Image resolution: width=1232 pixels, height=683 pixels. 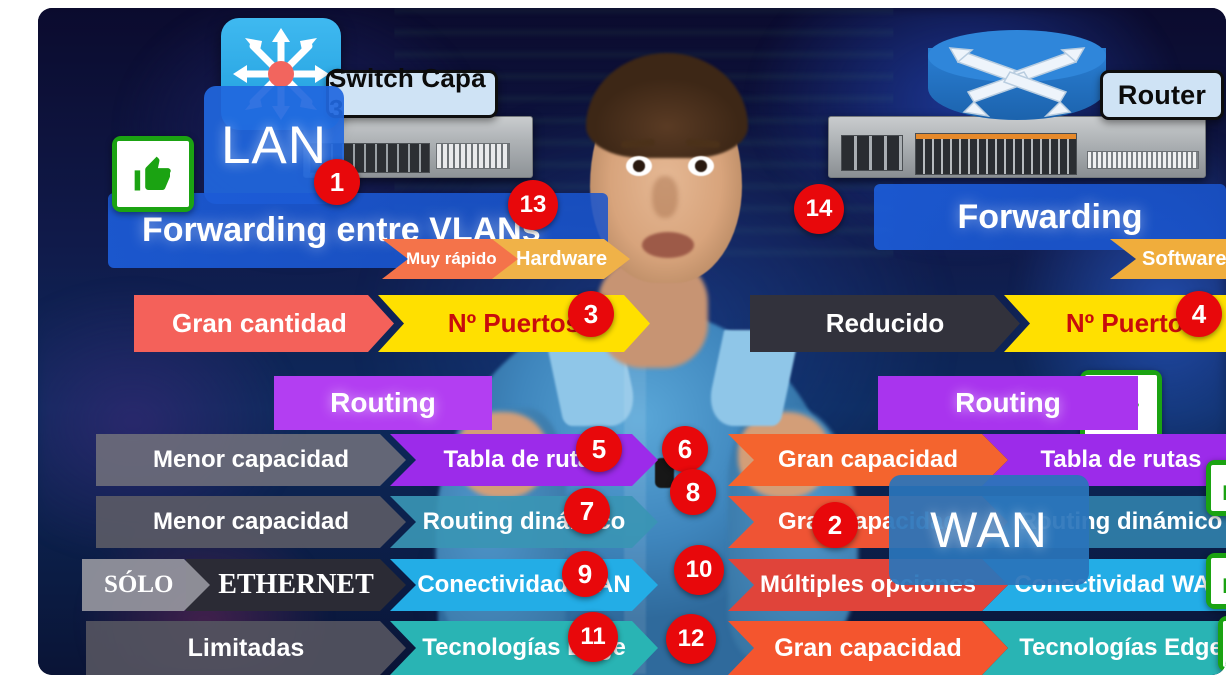 I want to click on annotation-badge-5: 5, so click(x=599, y=449).